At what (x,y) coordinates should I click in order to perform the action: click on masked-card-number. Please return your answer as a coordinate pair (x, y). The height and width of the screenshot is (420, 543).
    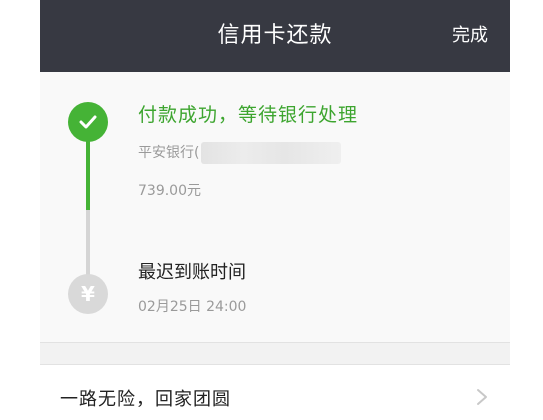
    Looking at the image, I should click on (271, 153).